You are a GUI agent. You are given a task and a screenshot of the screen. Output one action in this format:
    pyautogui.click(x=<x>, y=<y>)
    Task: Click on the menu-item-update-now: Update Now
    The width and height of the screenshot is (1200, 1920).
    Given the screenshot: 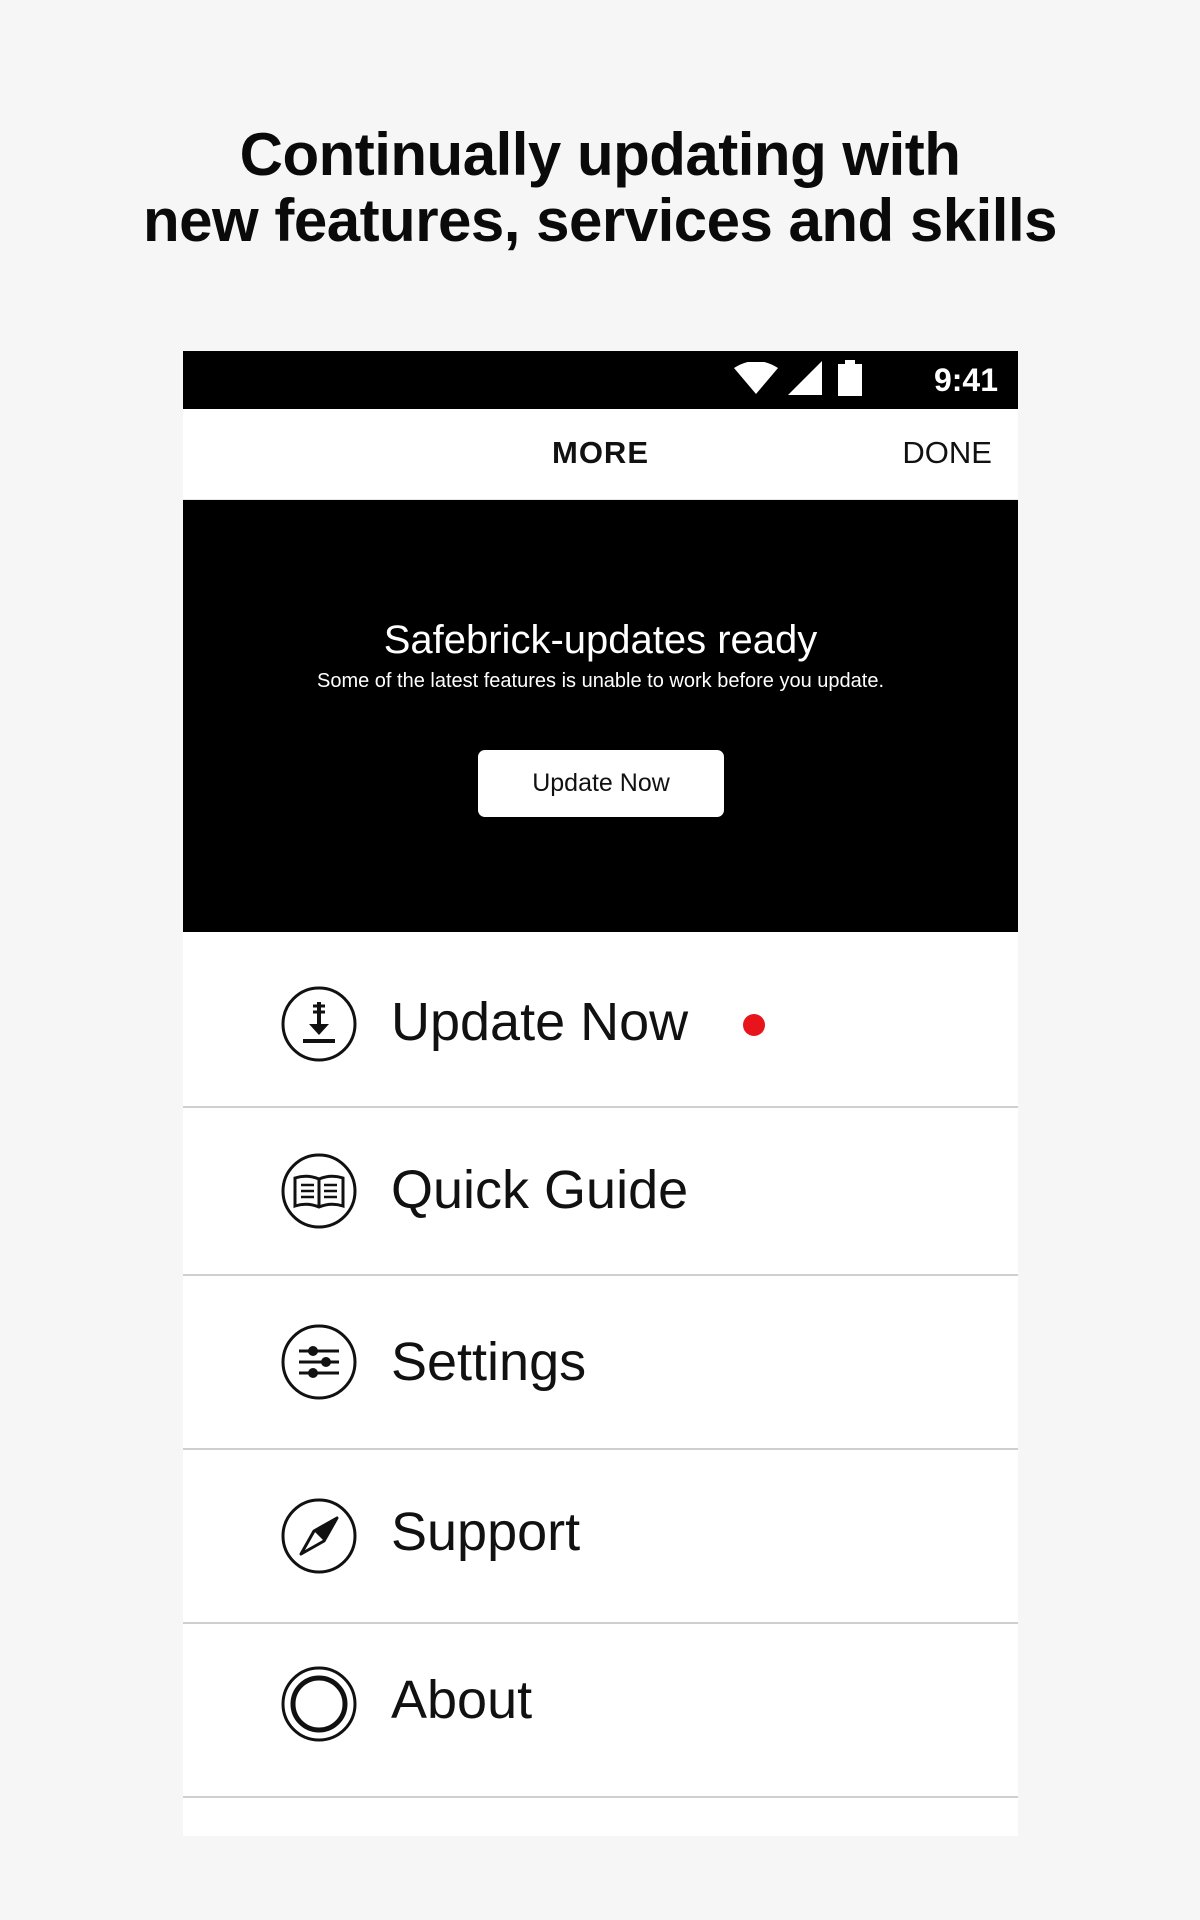 What is the action you would take?
    pyautogui.click(x=600, y=1020)
    